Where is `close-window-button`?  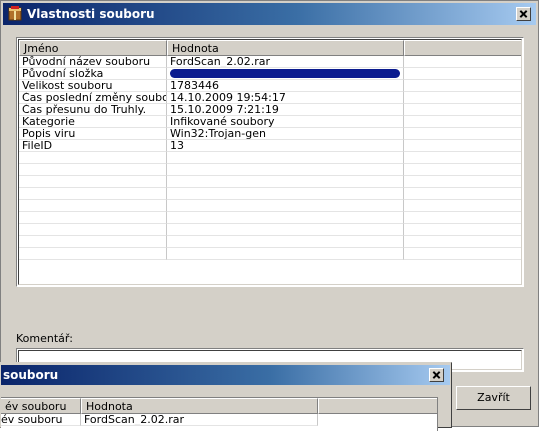
close-window-button is located at coordinates (523, 14).